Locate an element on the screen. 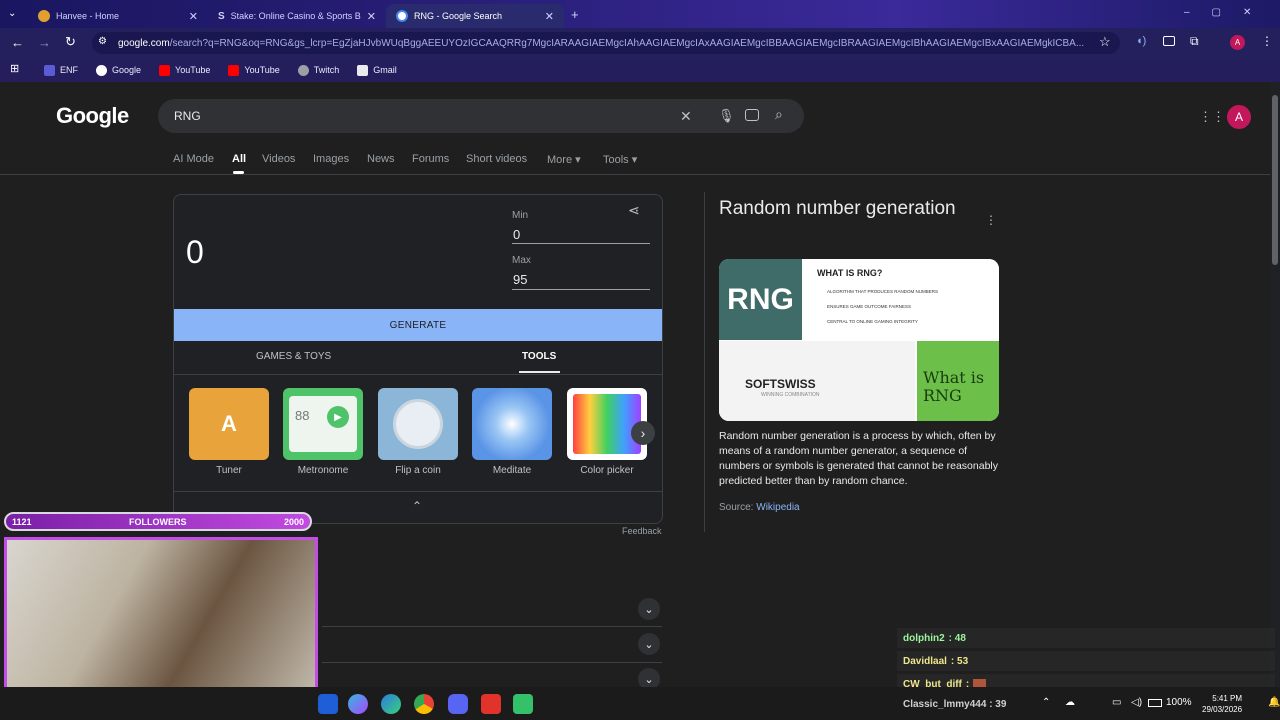  onedrive-icon: ☁ is located at coordinates (1070, 702).